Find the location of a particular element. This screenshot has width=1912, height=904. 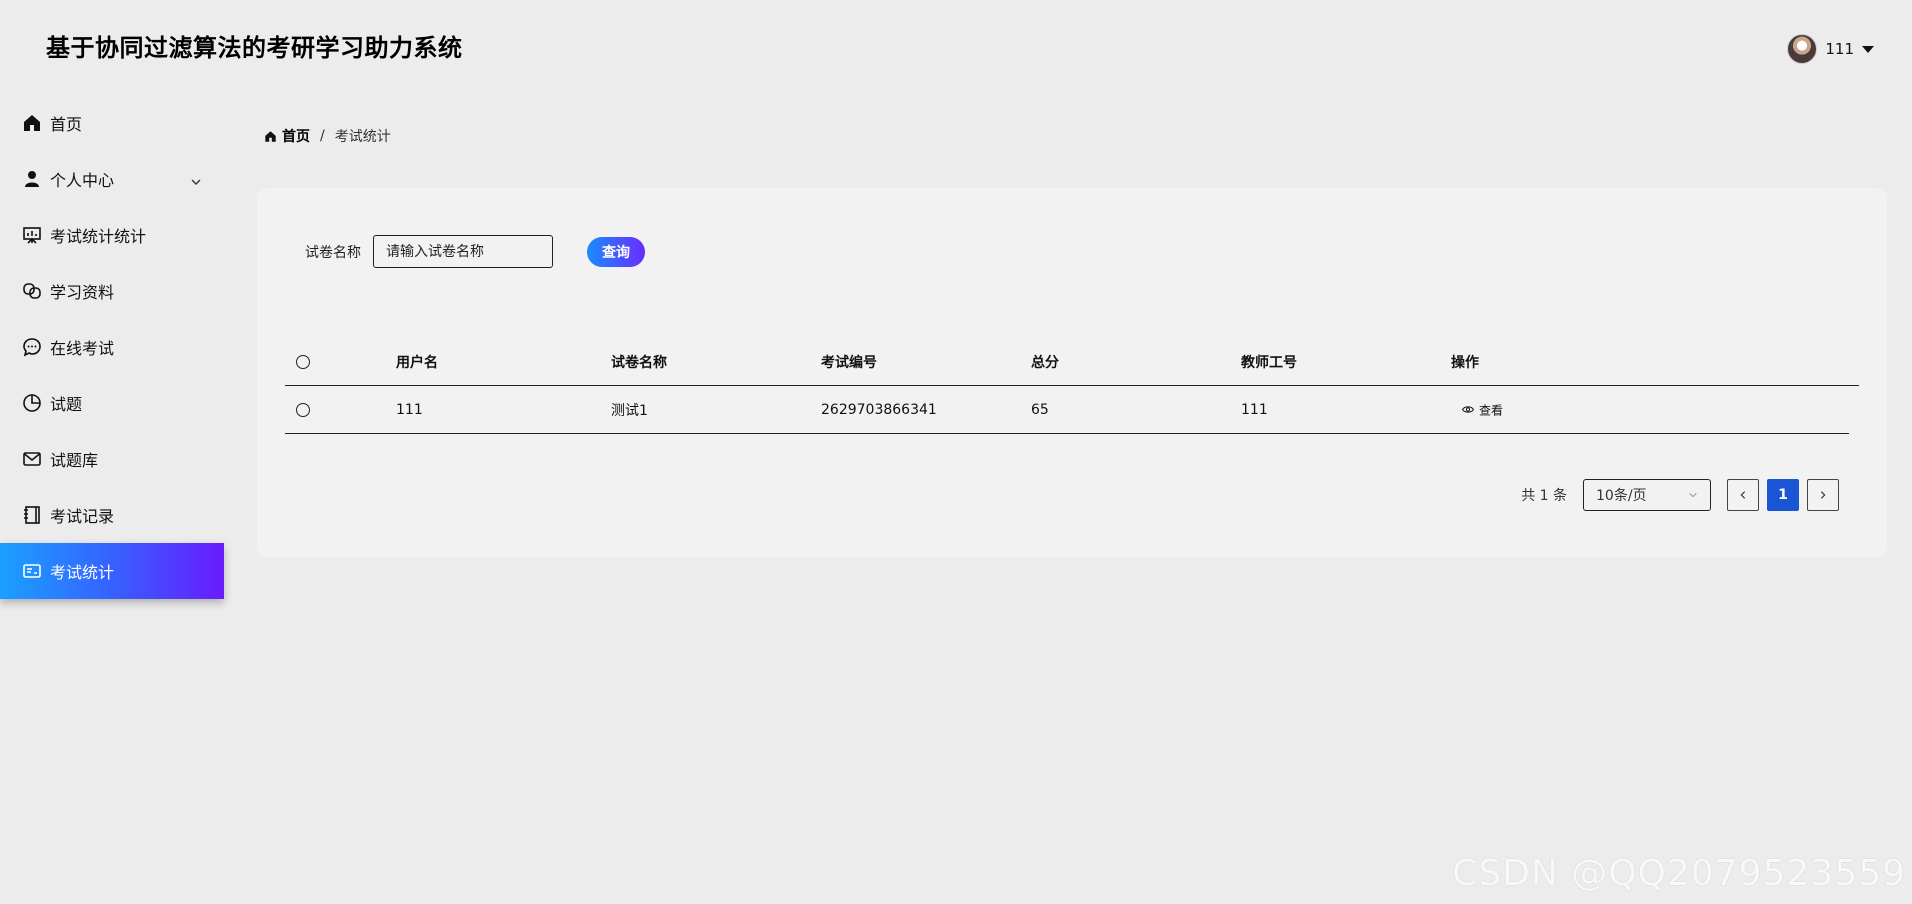

column-header-total-score: 总分 is located at coordinates (1045, 362).